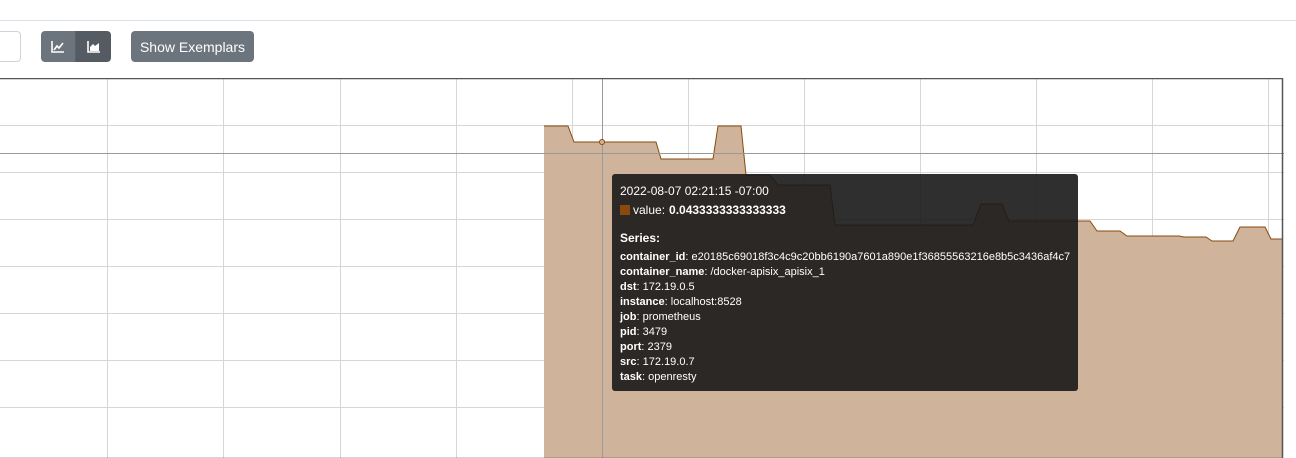  Describe the element at coordinates (649, 210) in the screenshot. I see `tooltip-value-label: value:` at that location.